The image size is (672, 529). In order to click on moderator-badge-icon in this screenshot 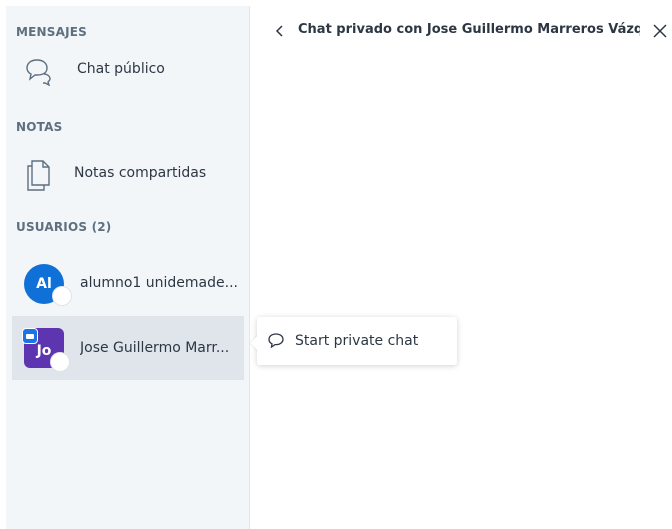, I will do `click(30, 336)`.